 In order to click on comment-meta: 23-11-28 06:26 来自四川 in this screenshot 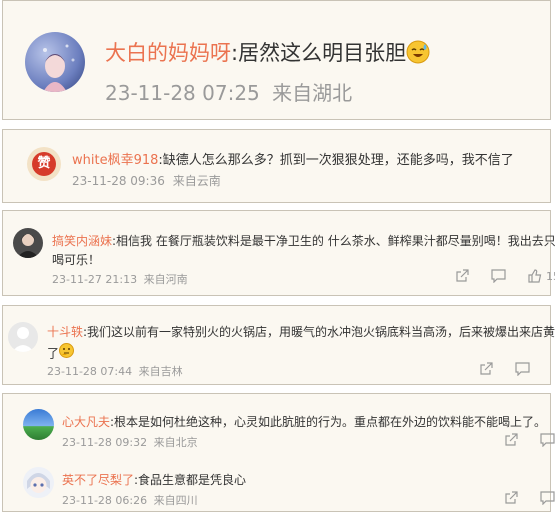, I will do `click(130, 500)`.